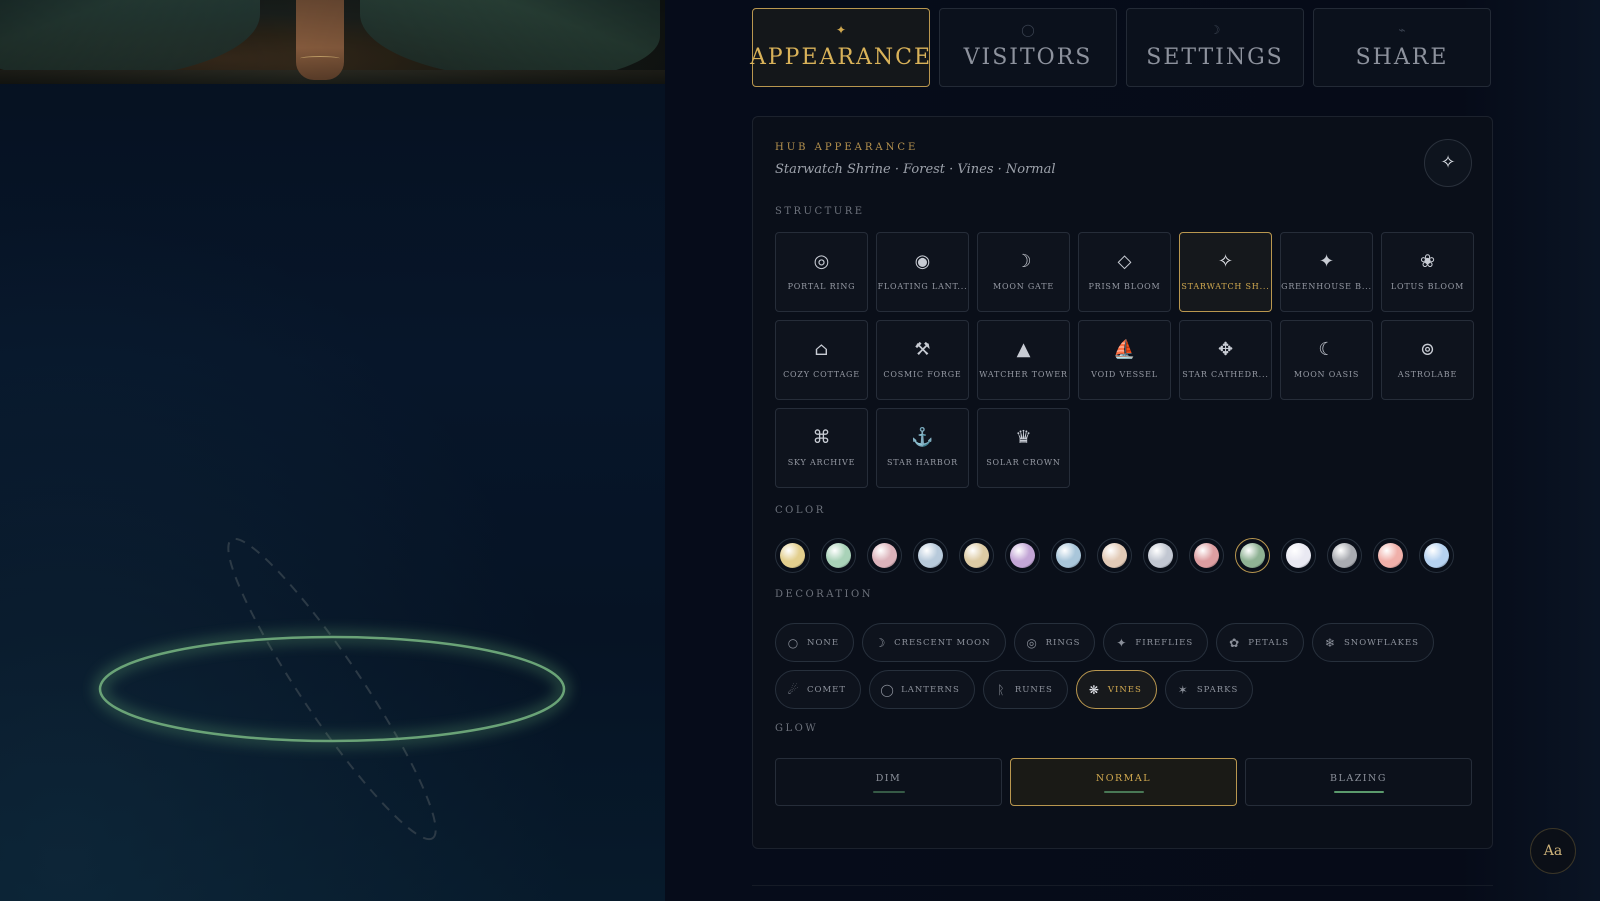 Image resolution: width=1600 pixels, height=901 pixels. What do you see at coordinates (1326, 349) in the screenshot?
I see `moon-oasis-icon: ☾` at bounding box center [1326, 349].